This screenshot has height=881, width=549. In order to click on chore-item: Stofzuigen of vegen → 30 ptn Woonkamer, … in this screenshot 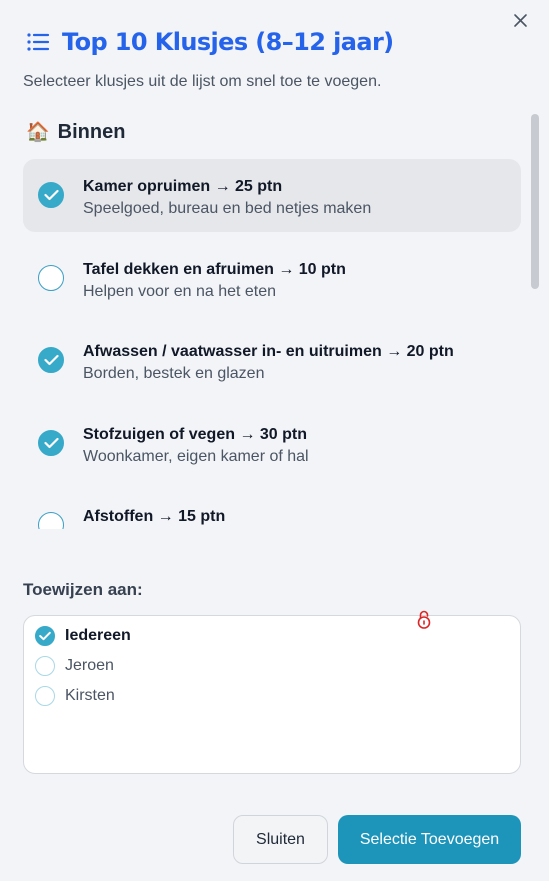, I will do `click(272, 443)`.